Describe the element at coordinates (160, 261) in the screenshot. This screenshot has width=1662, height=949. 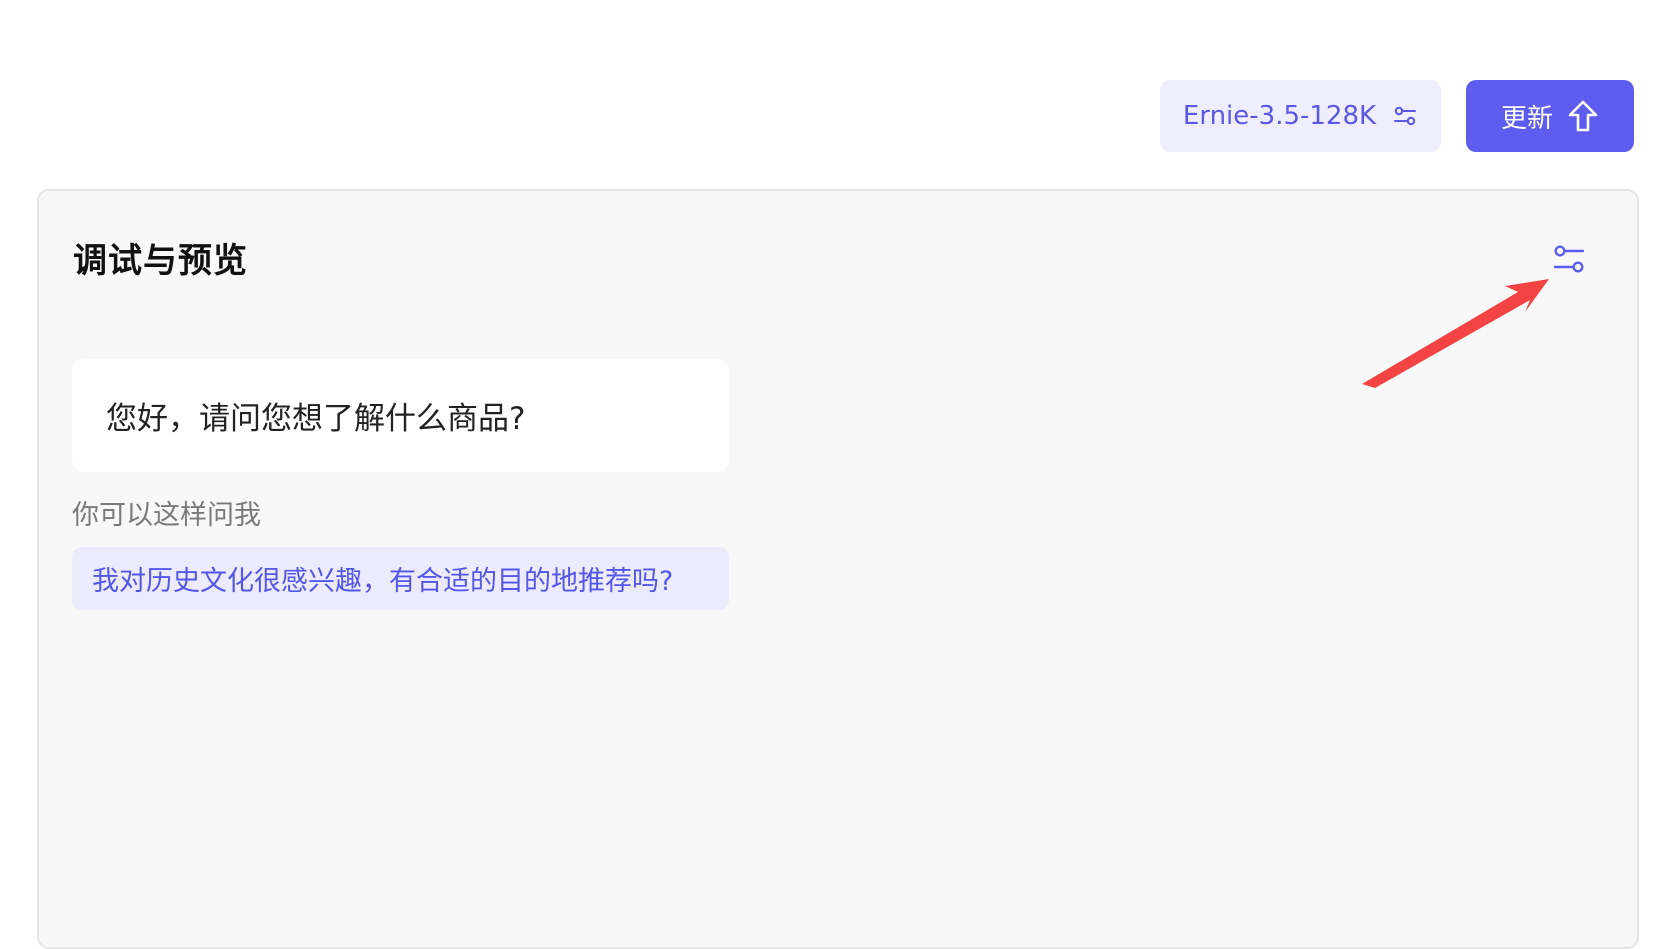
I see `panel-title: 调试与预览` at that location.